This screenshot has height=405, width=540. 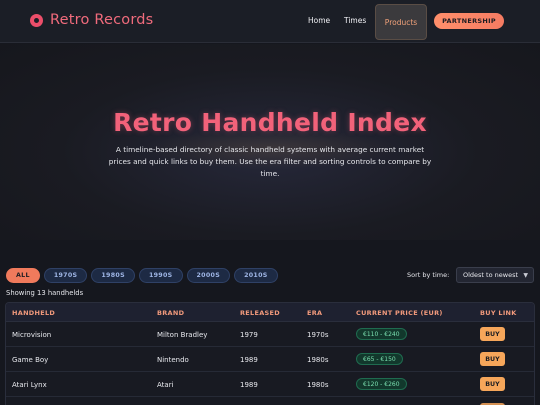 What do you see at coordinates (355, 20) in the screenshot?
I see `nav-link-times: Times` at bounding box center [355, 20].